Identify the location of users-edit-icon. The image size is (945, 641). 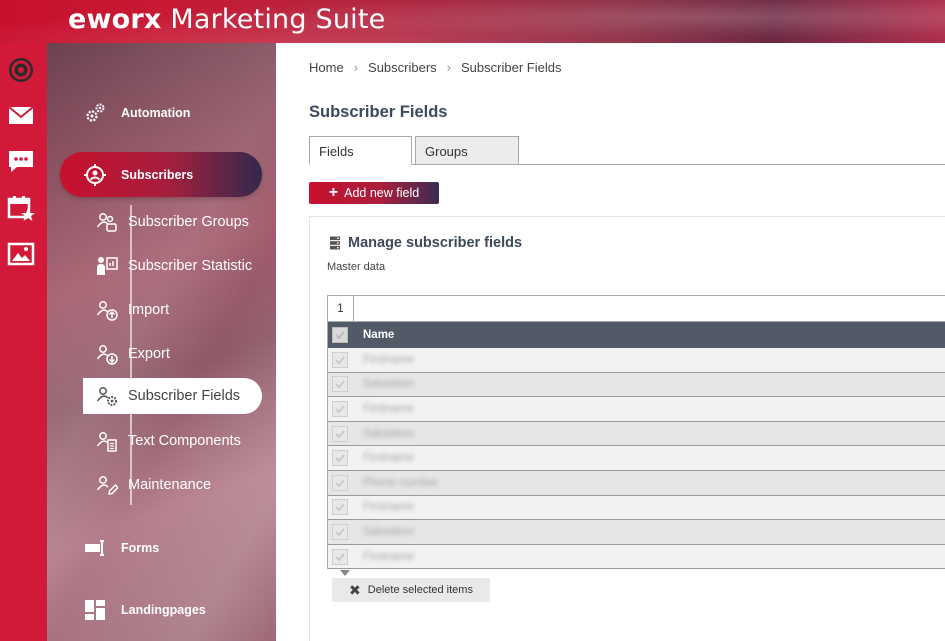
(107, 485).